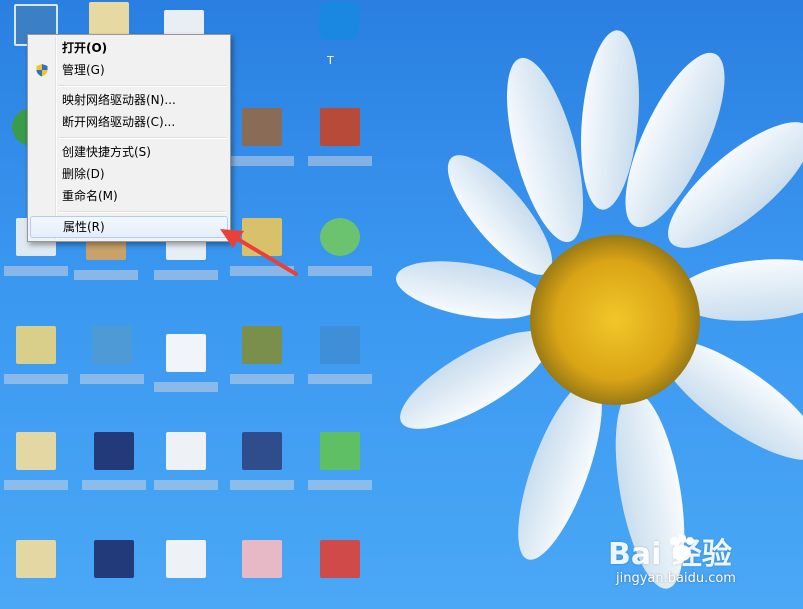 Image resolution: width=803 pixels, height=609 pixels. I want to click on menu-item-label: 管理(G), so click(83, 70).